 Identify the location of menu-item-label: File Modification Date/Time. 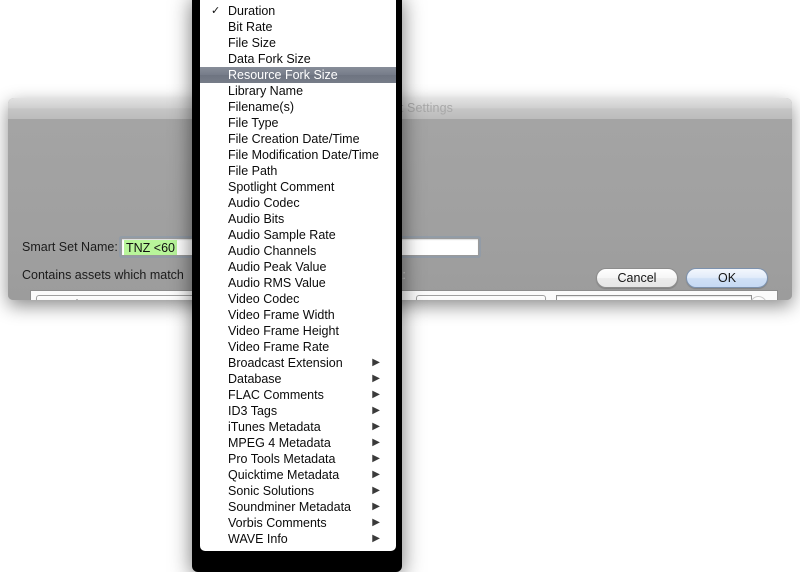
(303, 155).